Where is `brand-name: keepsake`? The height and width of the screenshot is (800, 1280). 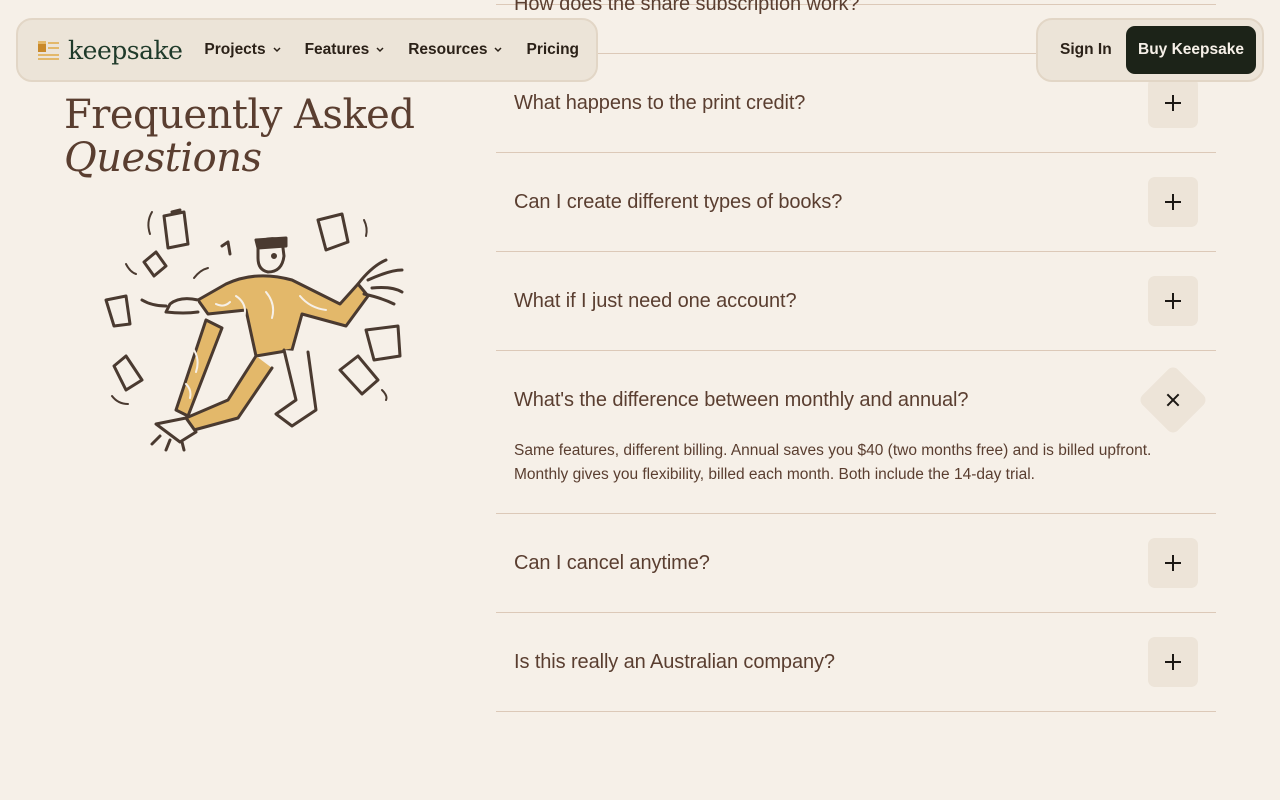 brand-name: keepsake is located at coordinates (125, 50).